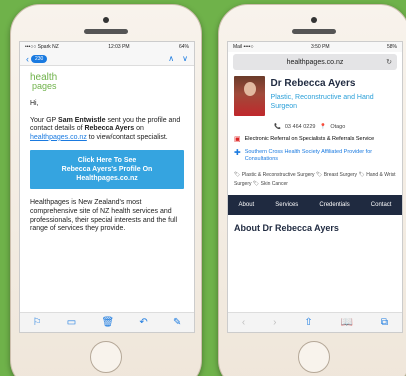  Describe the element at coordinates (177, 322) in the screenshot. I see `compose-icon: ✎` at that location.